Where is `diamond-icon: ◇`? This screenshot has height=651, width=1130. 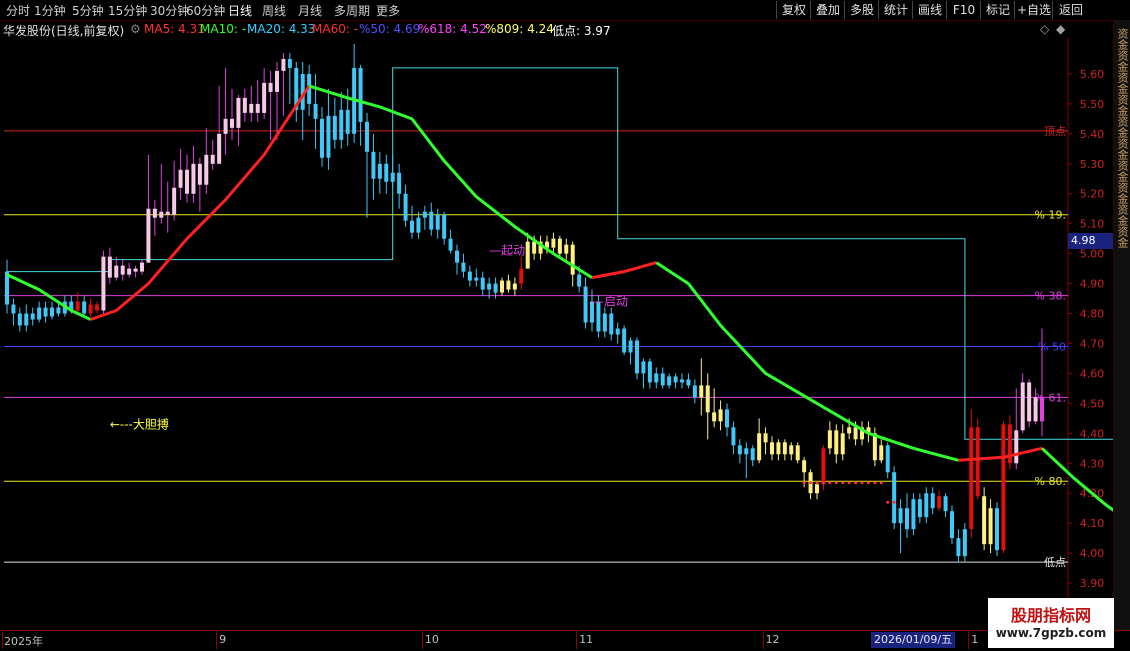
diamond-icon: ◇ is located at coordinates (1044, 29).